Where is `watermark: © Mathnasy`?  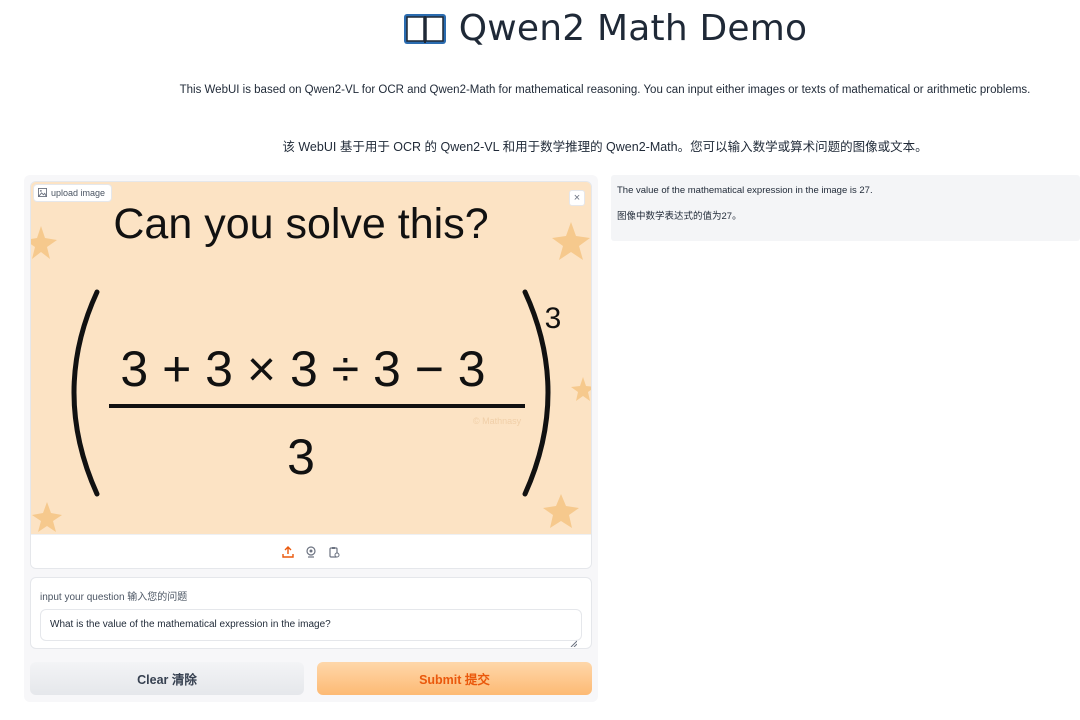
watermark: © Mathnasy is located at coordinates (497, 421).